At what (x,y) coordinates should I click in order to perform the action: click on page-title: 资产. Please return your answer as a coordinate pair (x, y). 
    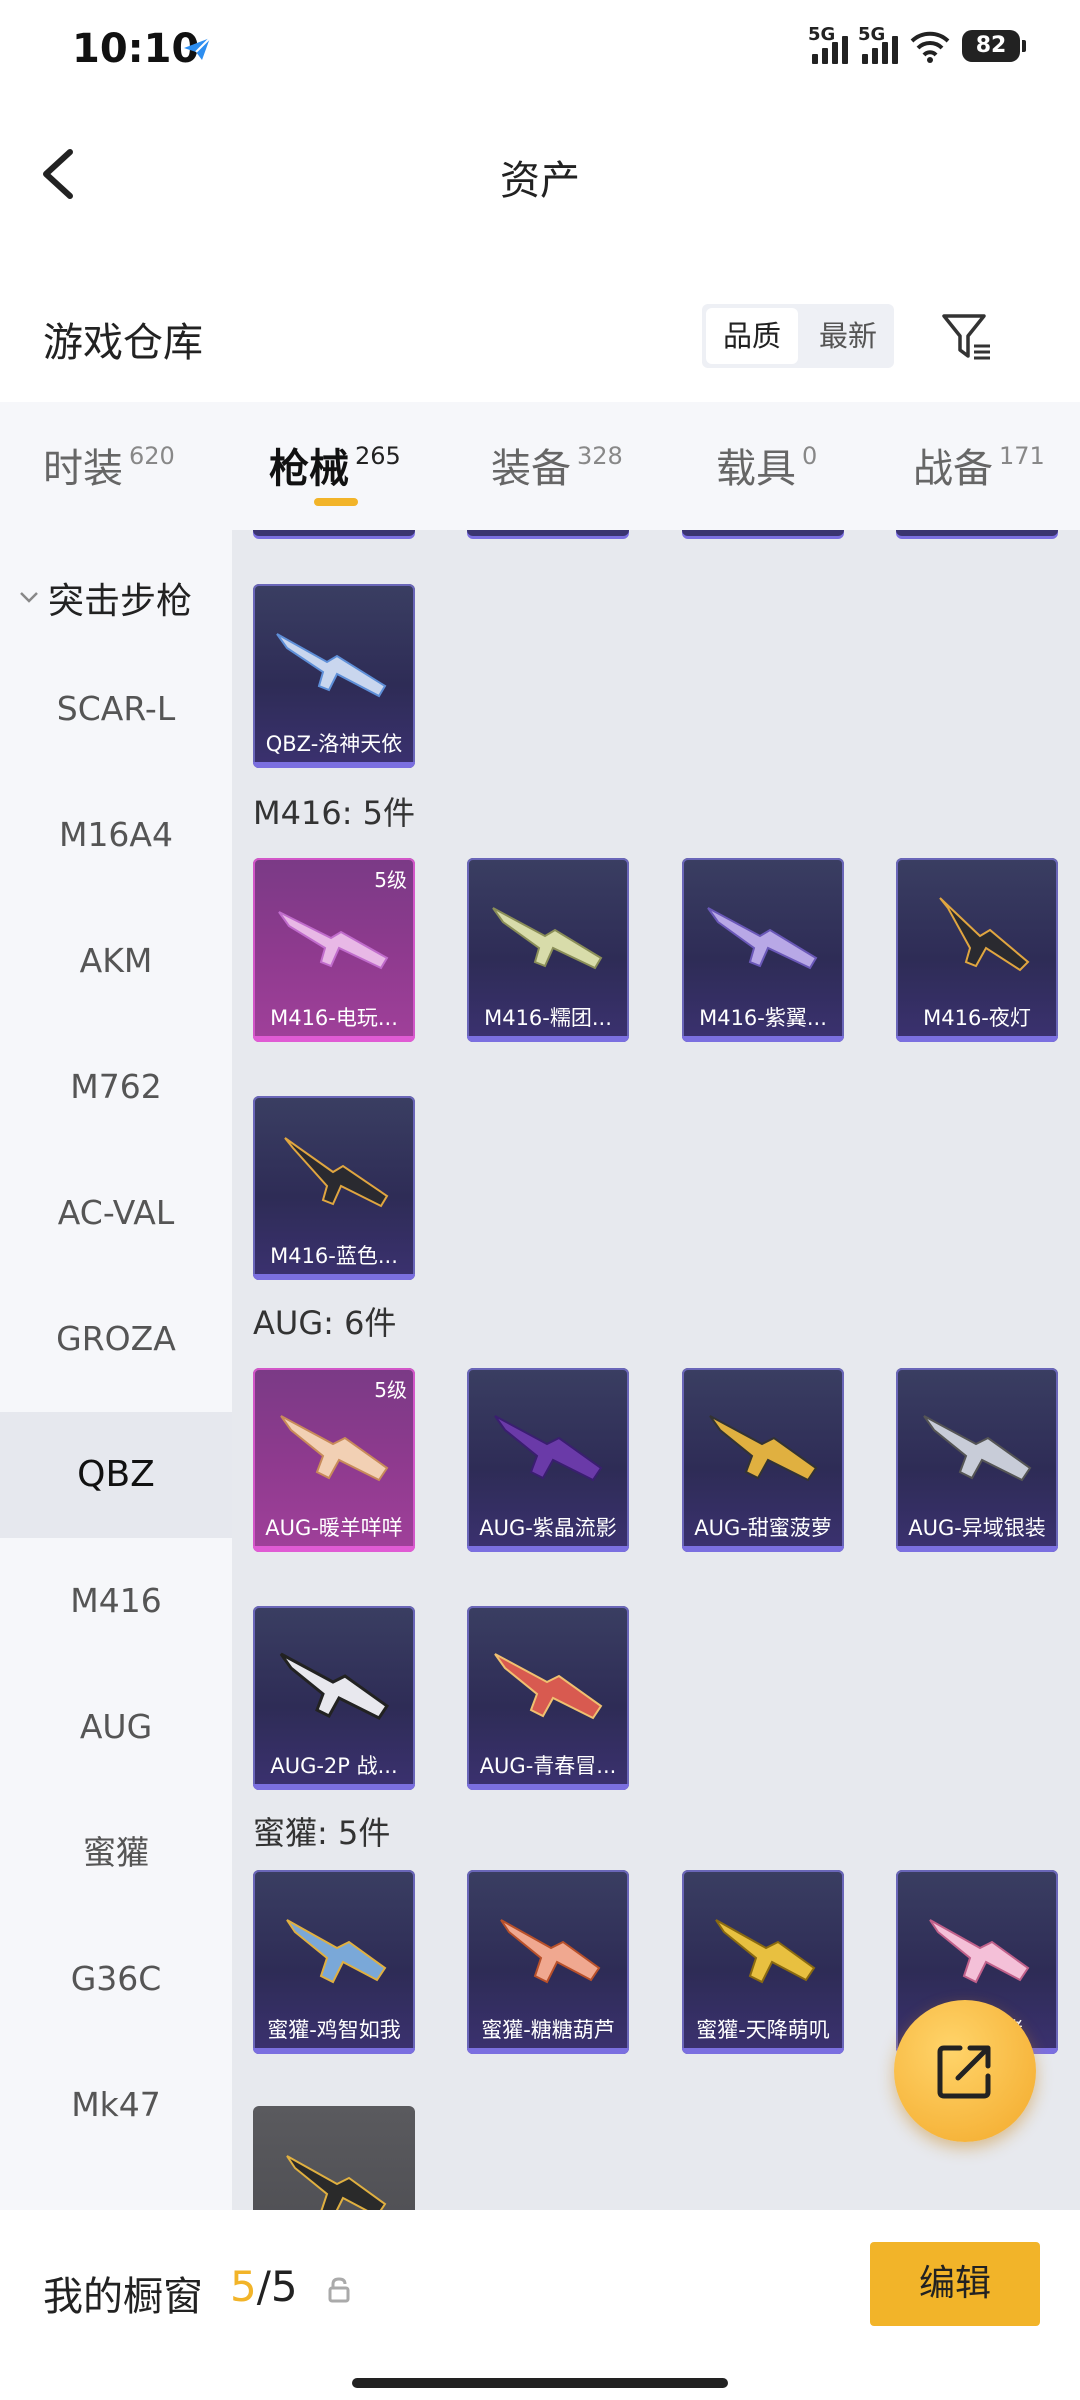
    Looking at the image, I should click on (540, 181).